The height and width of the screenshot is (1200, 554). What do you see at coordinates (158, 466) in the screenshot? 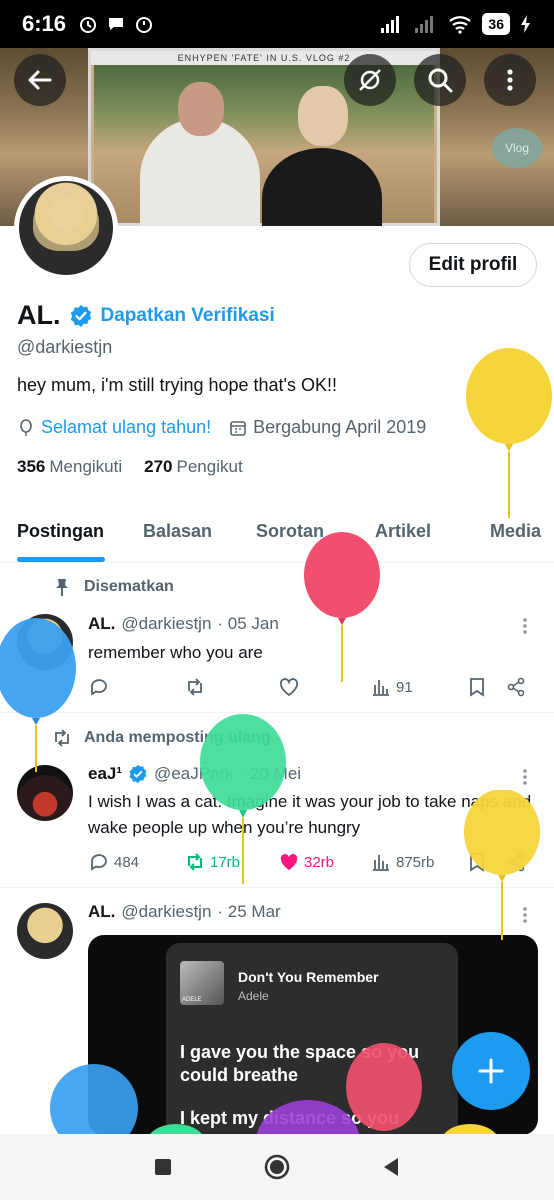
I see `followers-count: 270` at bounding box center [158, 466].